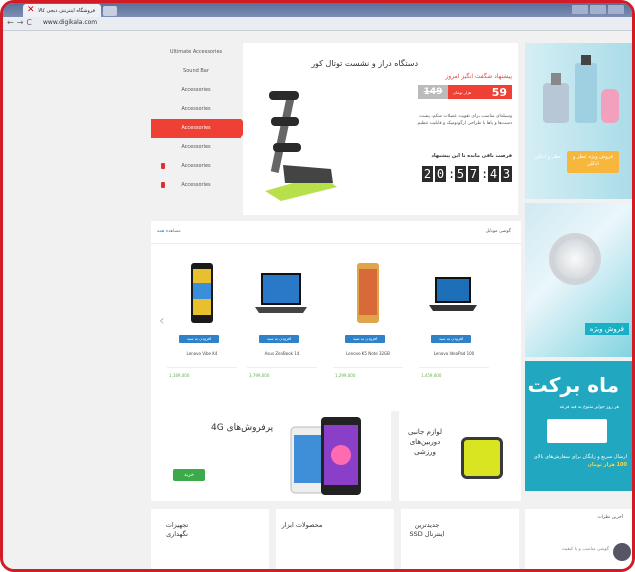 This screenshot has height=572, width=635. What do you see at coordinates (425, 442) in the screenshot?
I see `sport-camera-title: لوازم جانبی دوربین‌های ورزشی` at bounding box center [425, 442].